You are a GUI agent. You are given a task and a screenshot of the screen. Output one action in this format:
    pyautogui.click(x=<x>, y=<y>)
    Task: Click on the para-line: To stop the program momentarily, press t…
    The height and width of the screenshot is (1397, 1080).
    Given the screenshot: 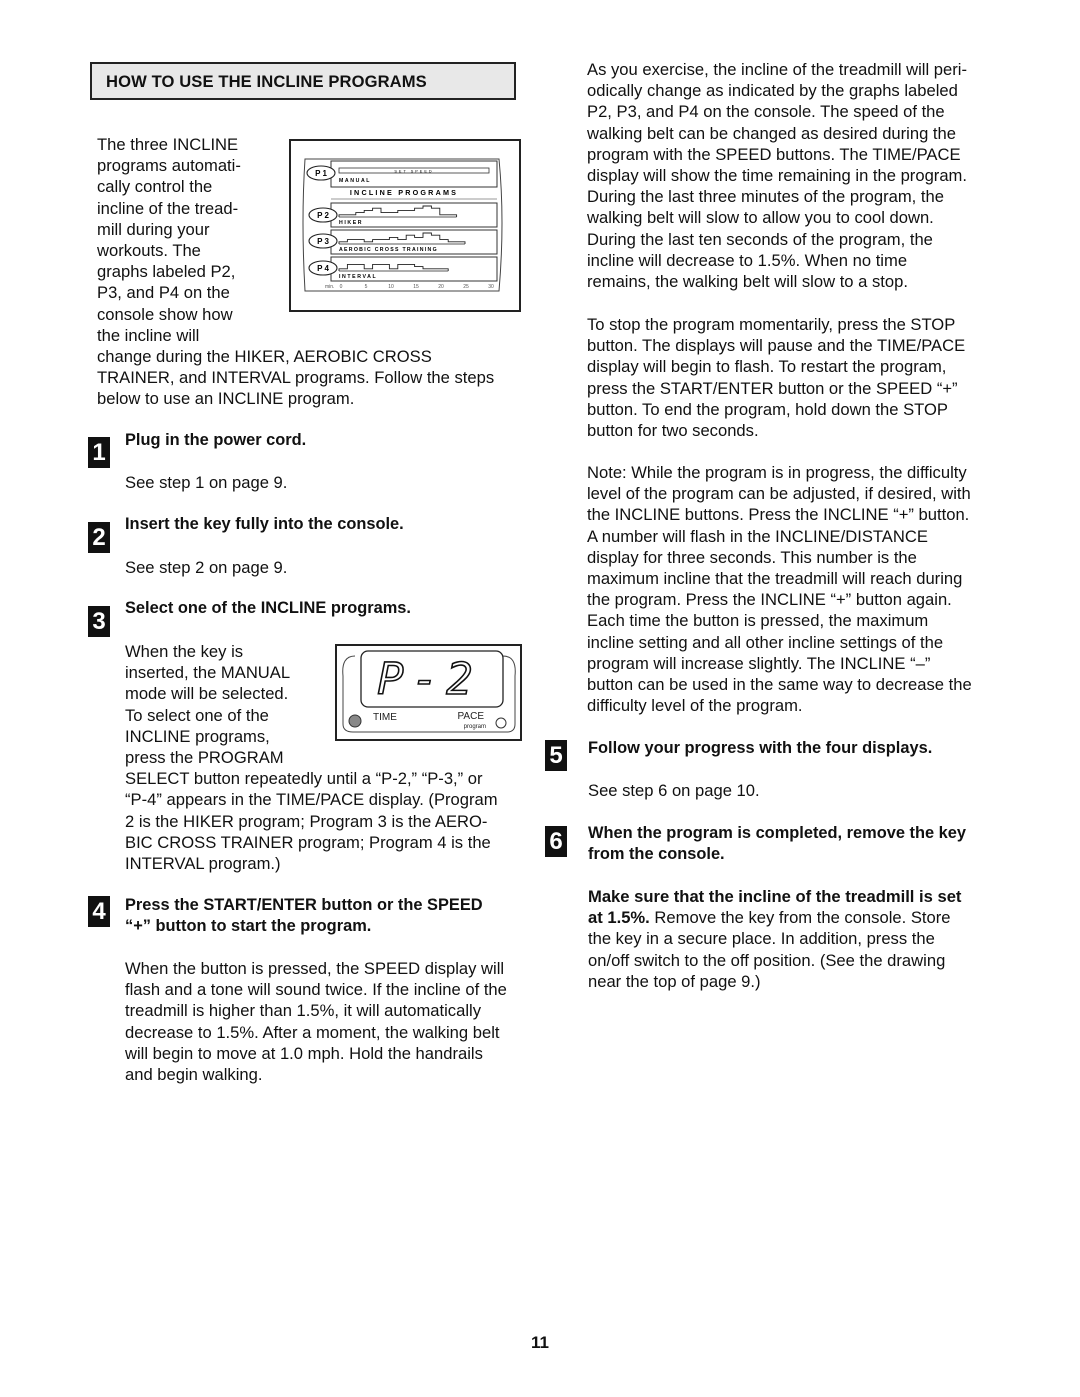 What is the action you would take?
    pyautogui.click(x=771, y=324)
    